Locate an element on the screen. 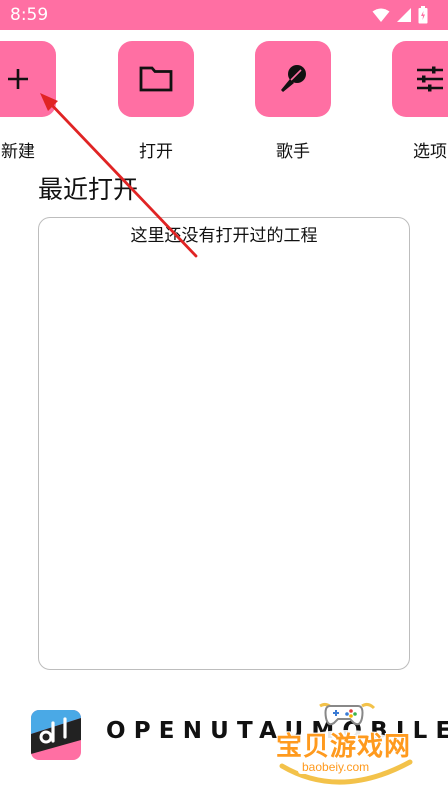  plus-icon is located at coordinates (18, 79).